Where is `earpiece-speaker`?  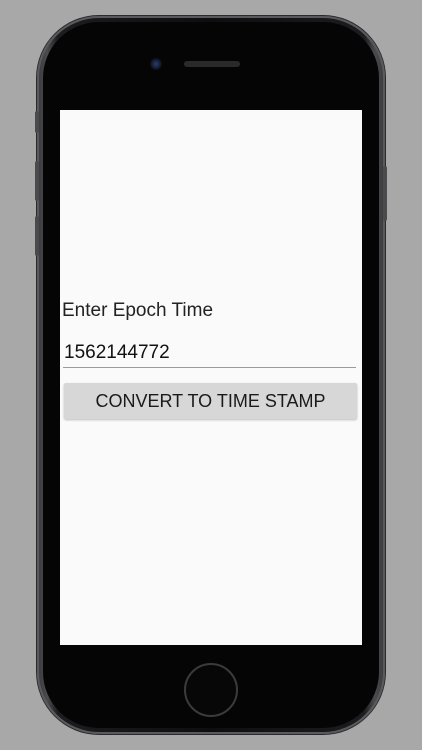 earpiece-speaker is located at coordinates (212, 64).